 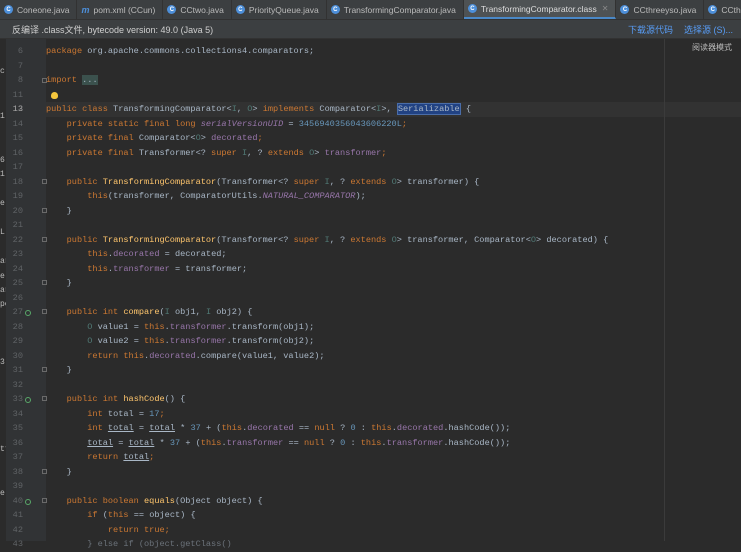 I want to click on code-text: .transform(obj1);, so click(x=270, y=326).